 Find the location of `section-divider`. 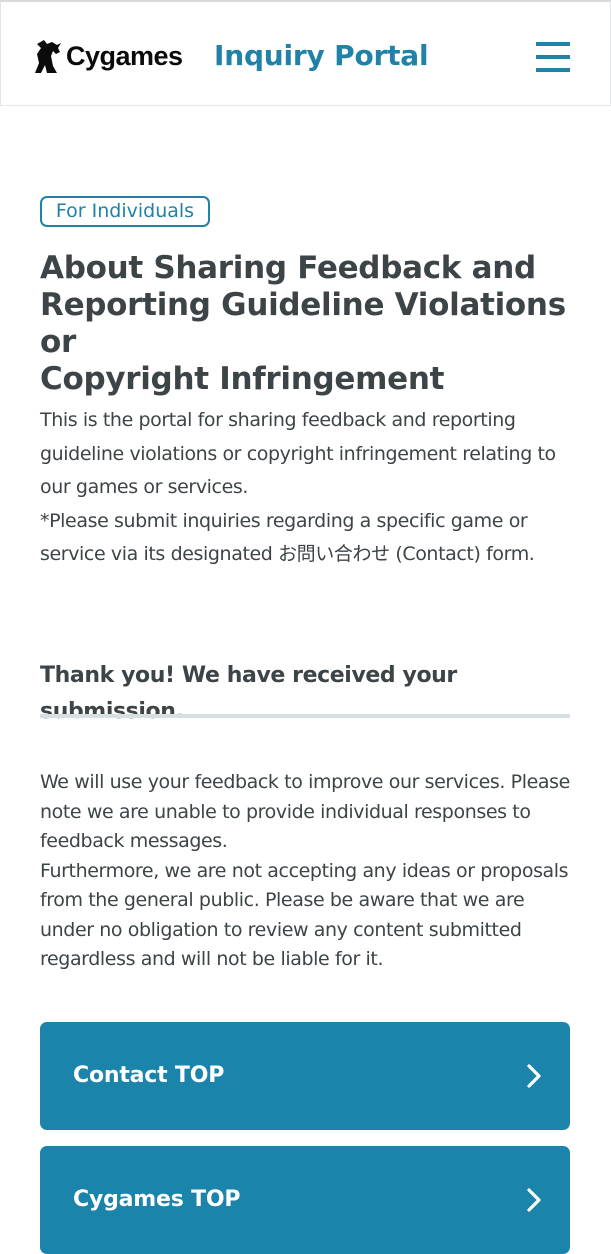

section-divider is located at coordinates (305, 716).